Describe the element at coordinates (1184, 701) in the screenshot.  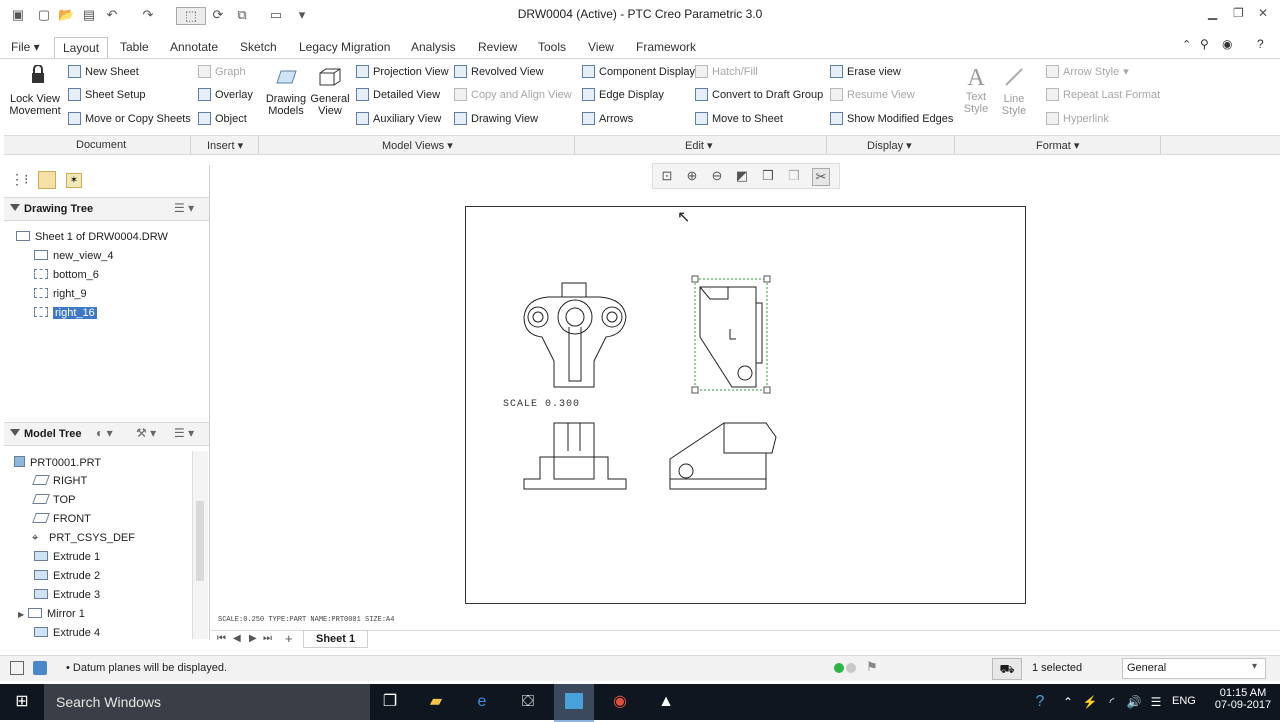
I see `language-indicator: ENG` at that location.